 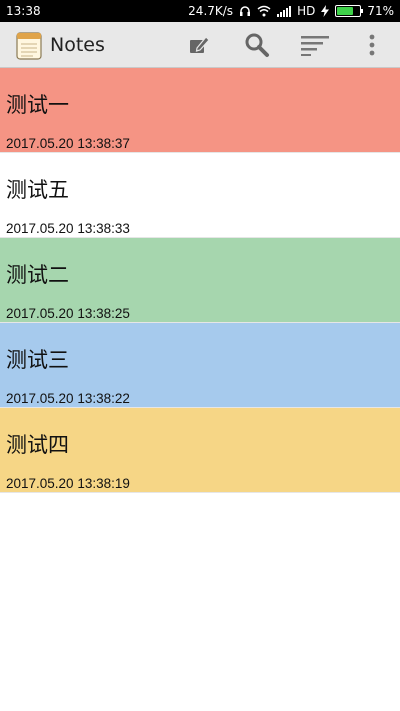 I want to click on battery-percent: 71%, so click(x=380, y=11).